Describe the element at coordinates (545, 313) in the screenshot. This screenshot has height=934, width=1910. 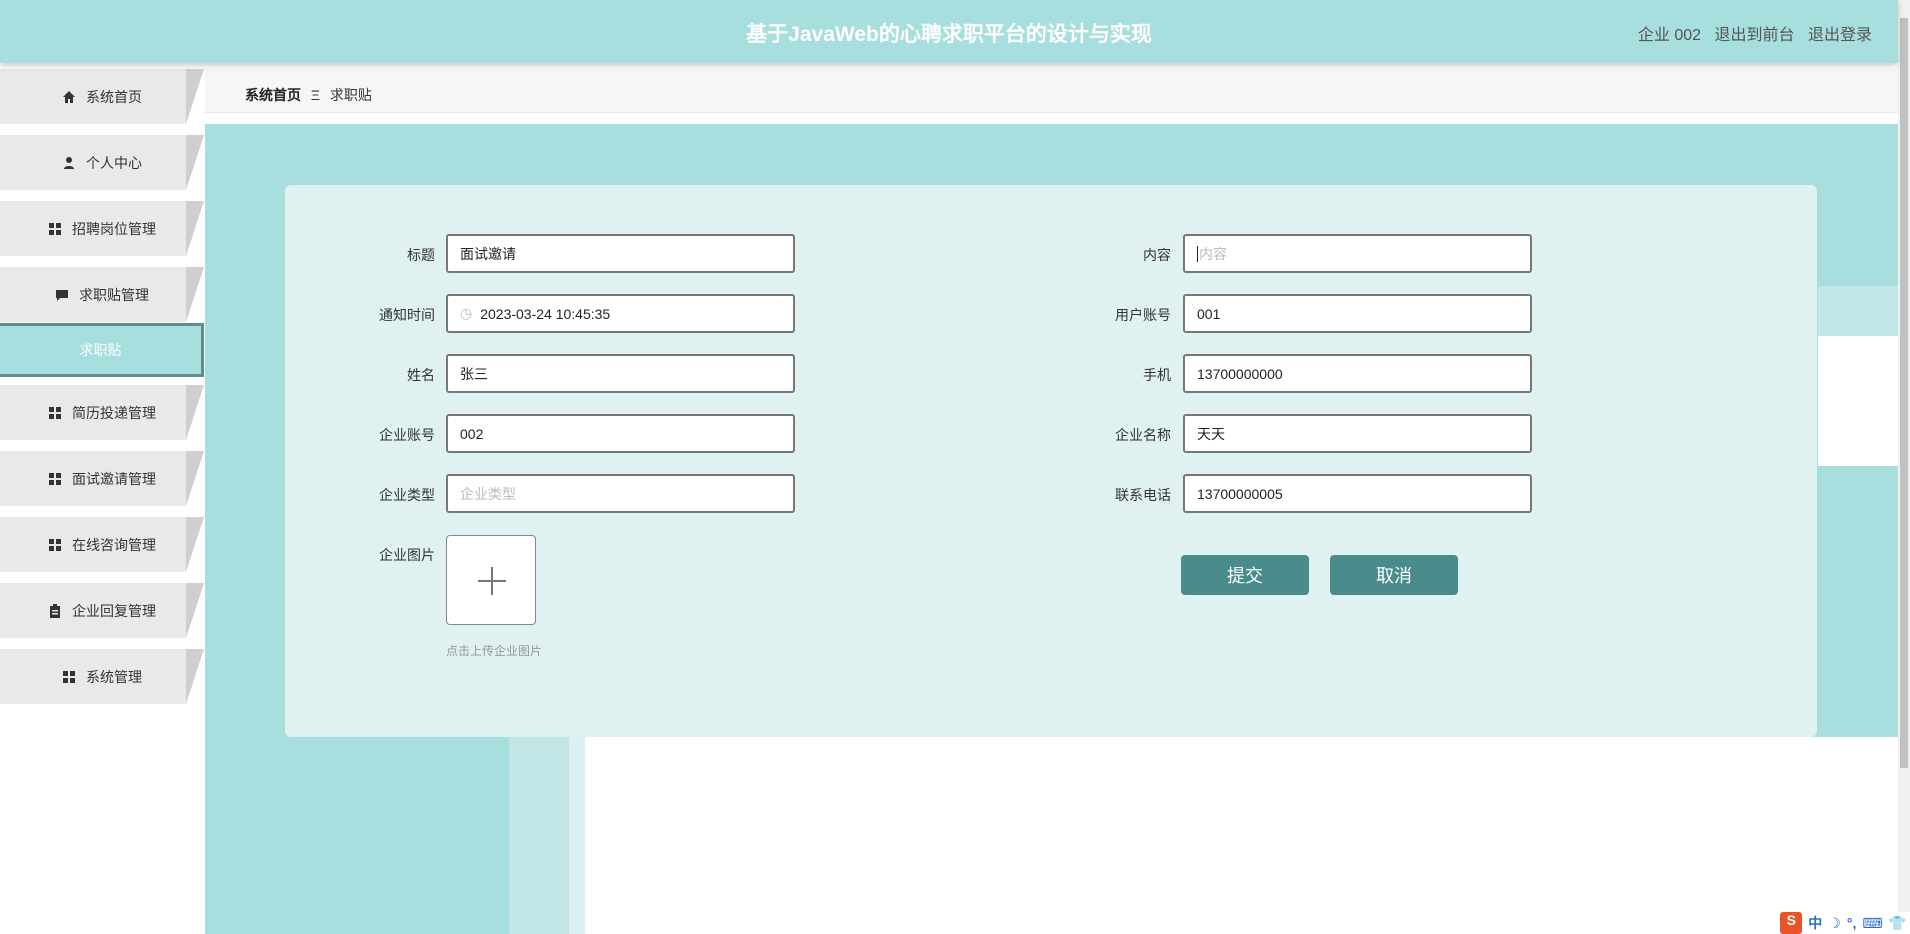
I see `notify-time-value: 2023-03-24 10:45:35` at that location.